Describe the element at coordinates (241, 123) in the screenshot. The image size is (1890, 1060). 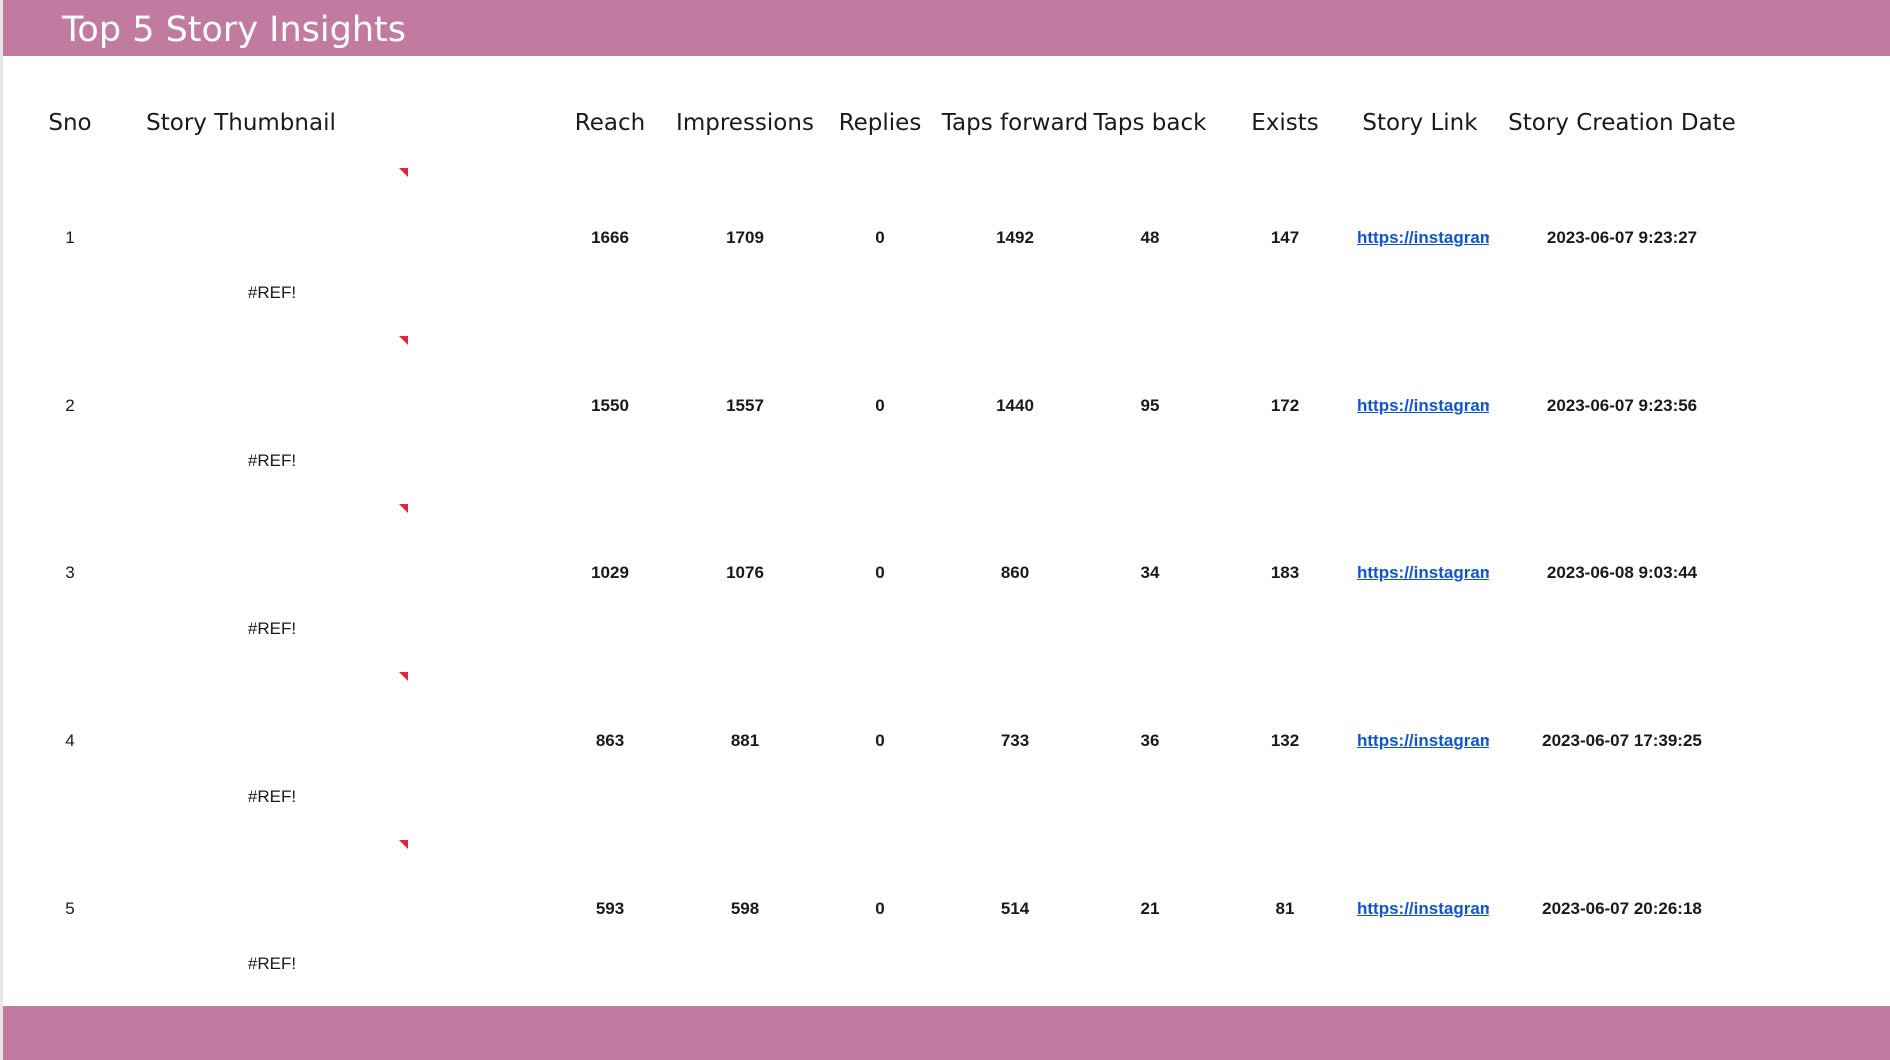
I see `header-thumbnail: Story Thumbnail` at that location.